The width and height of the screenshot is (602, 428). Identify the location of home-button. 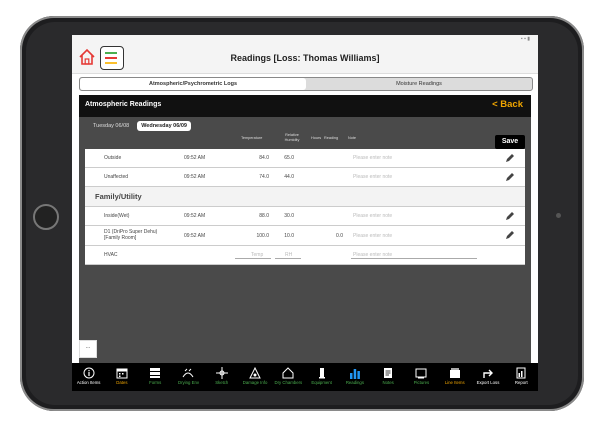
(46, 217).